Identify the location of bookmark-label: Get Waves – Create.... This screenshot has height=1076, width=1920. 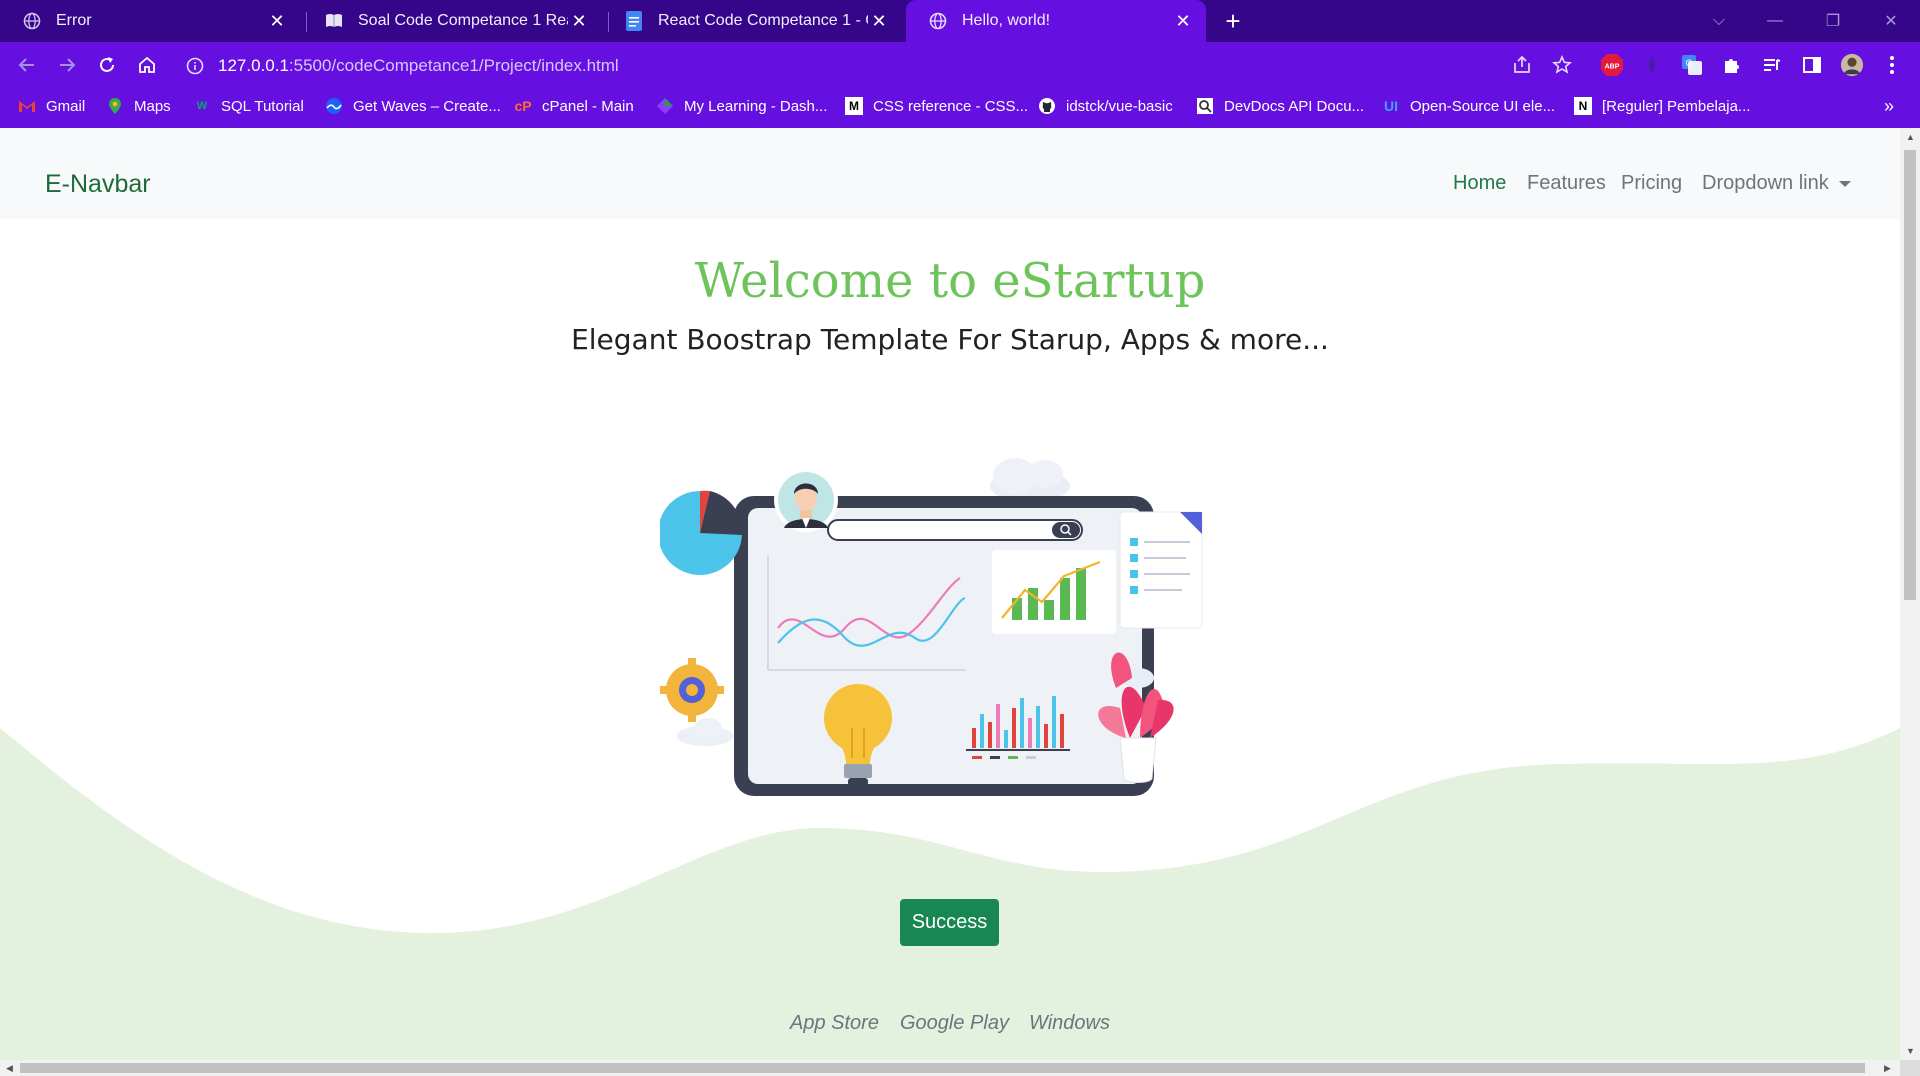
(427, 106).